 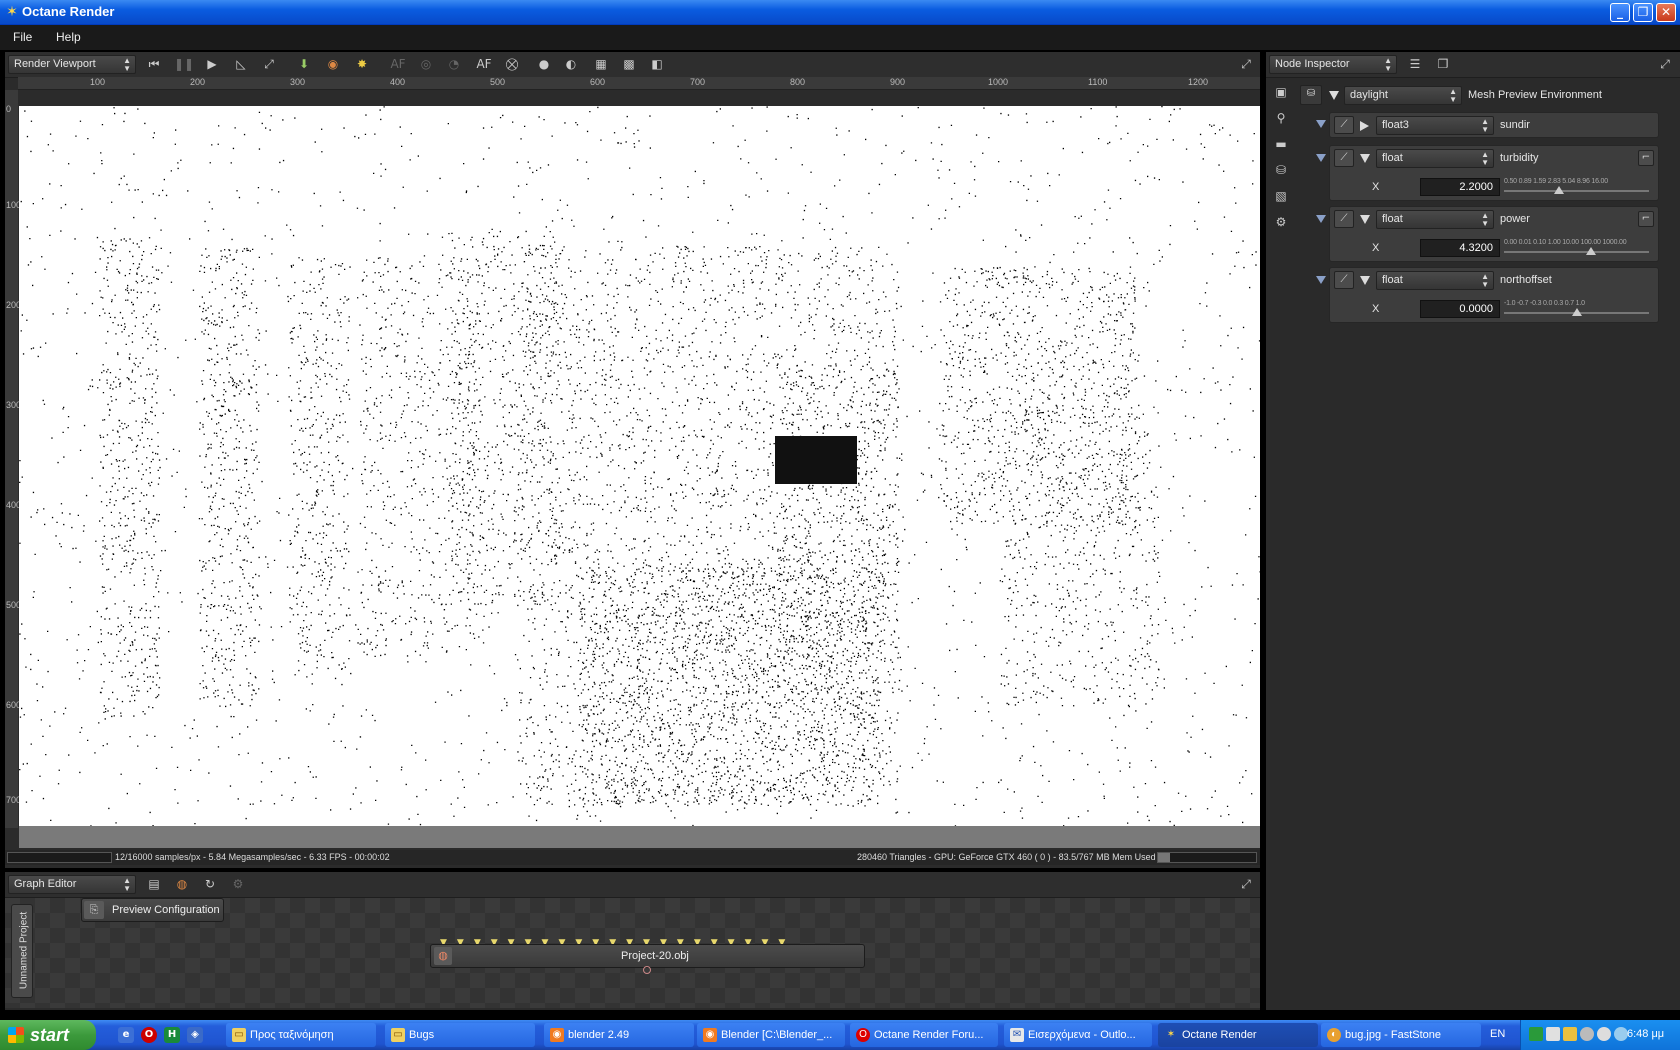 I want to click on play-icon: ▶, so click(x=212, y=64).